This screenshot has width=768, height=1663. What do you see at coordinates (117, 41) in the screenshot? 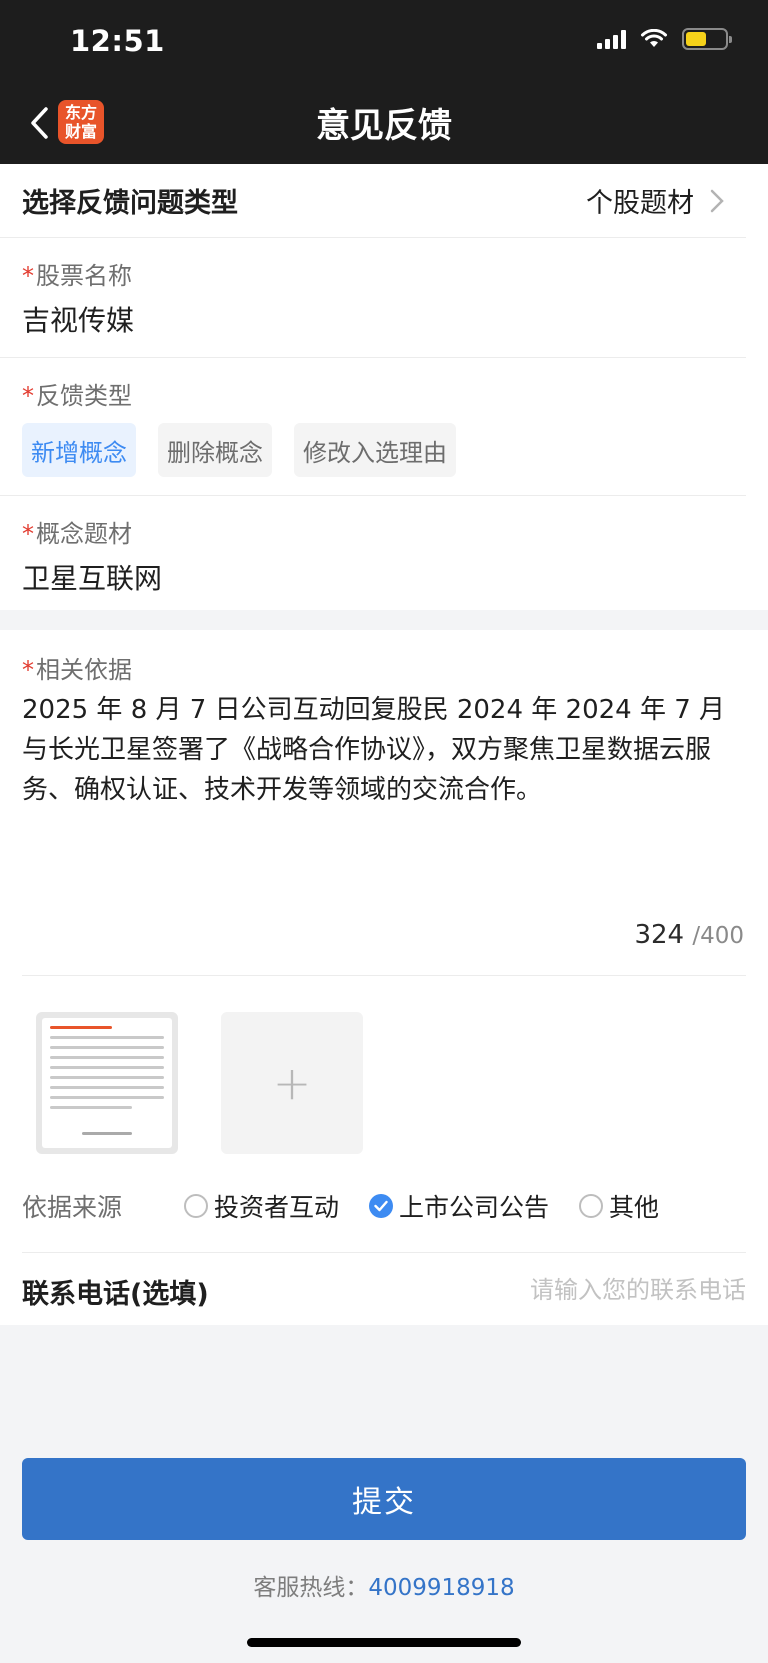
I see `status-time: 12:51` at bounding box center [117, 41].